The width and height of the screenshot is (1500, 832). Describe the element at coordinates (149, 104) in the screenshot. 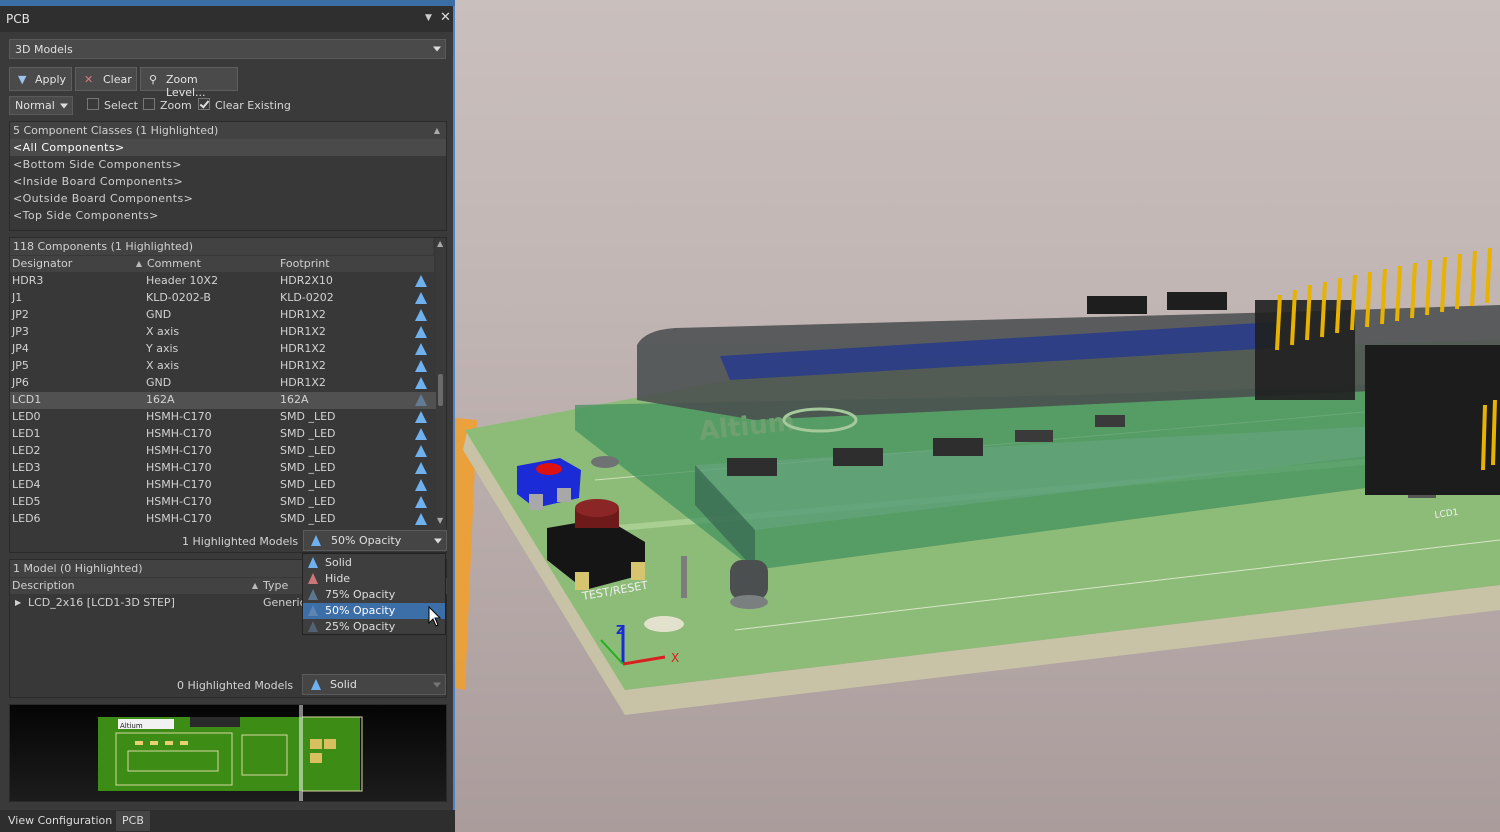

I see `zoom-checkbox` at that location.